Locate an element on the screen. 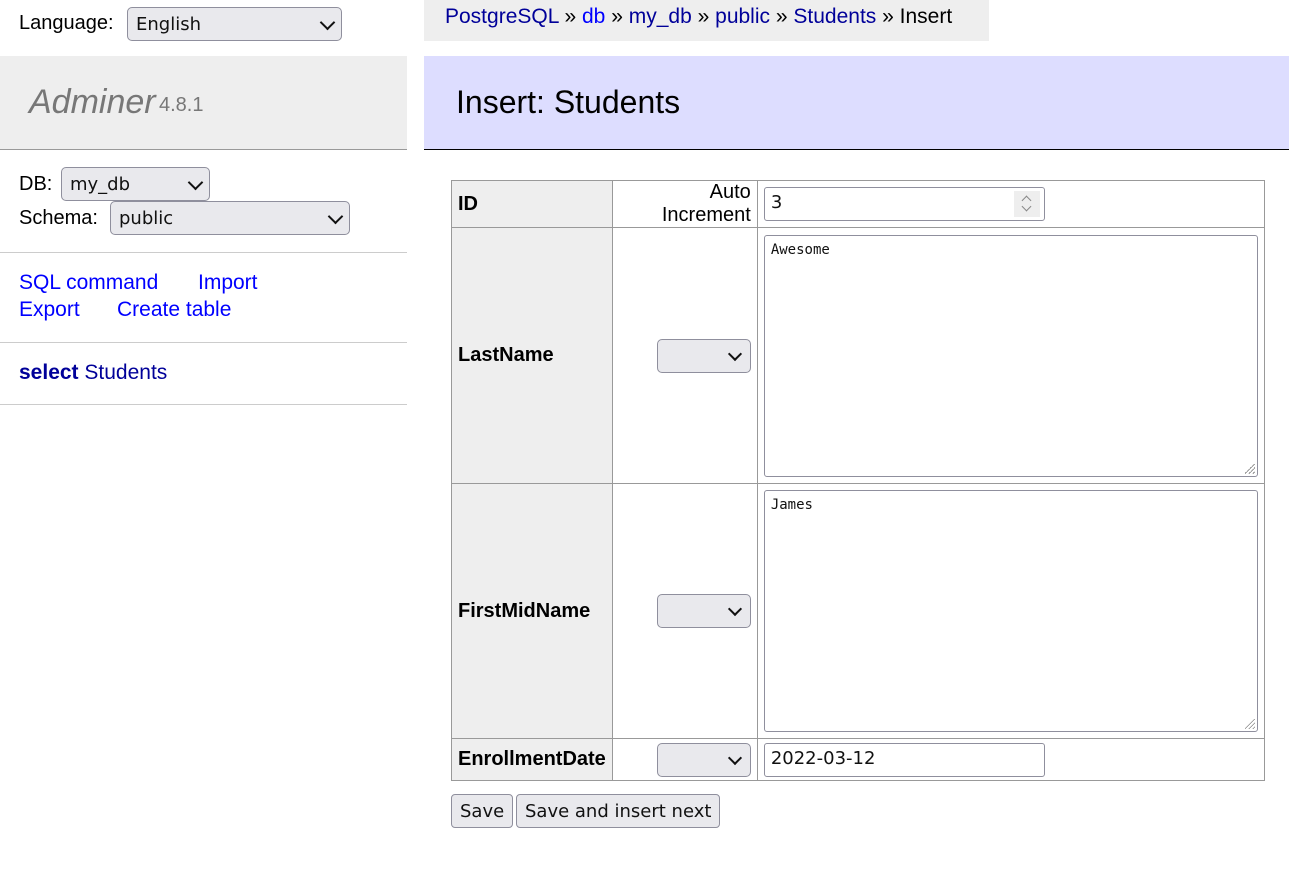 The height and width of the screenshot is (871, 1302). table-structure-link: Students is located at coordinates (125, 372).